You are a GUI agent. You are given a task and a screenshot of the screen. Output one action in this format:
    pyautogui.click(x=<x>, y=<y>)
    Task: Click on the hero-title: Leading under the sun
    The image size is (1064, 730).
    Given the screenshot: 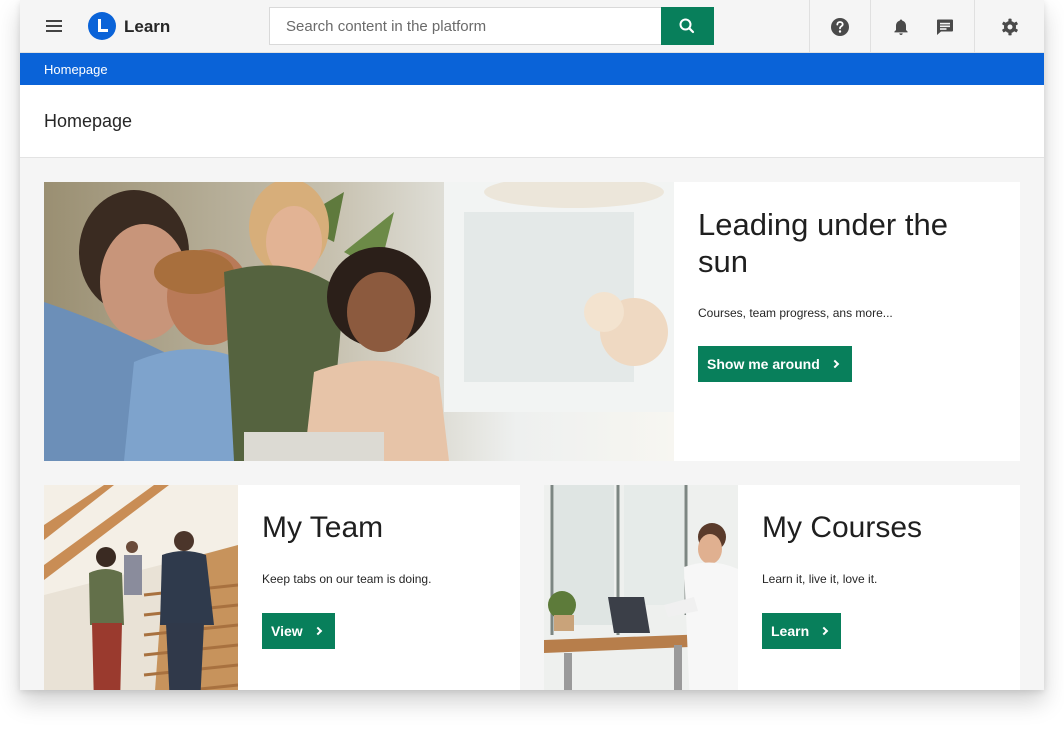 What is the action you would take?
    pyautogui.click(x=823, y=243)
    